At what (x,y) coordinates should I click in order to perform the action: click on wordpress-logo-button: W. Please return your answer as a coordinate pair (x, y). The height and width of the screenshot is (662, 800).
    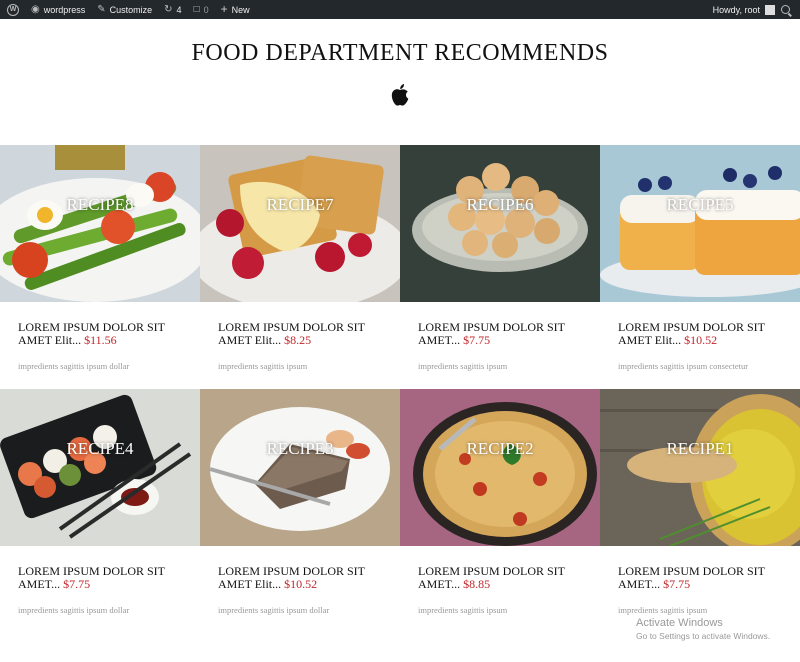
    Looking at the image, I should click on (12, 9).